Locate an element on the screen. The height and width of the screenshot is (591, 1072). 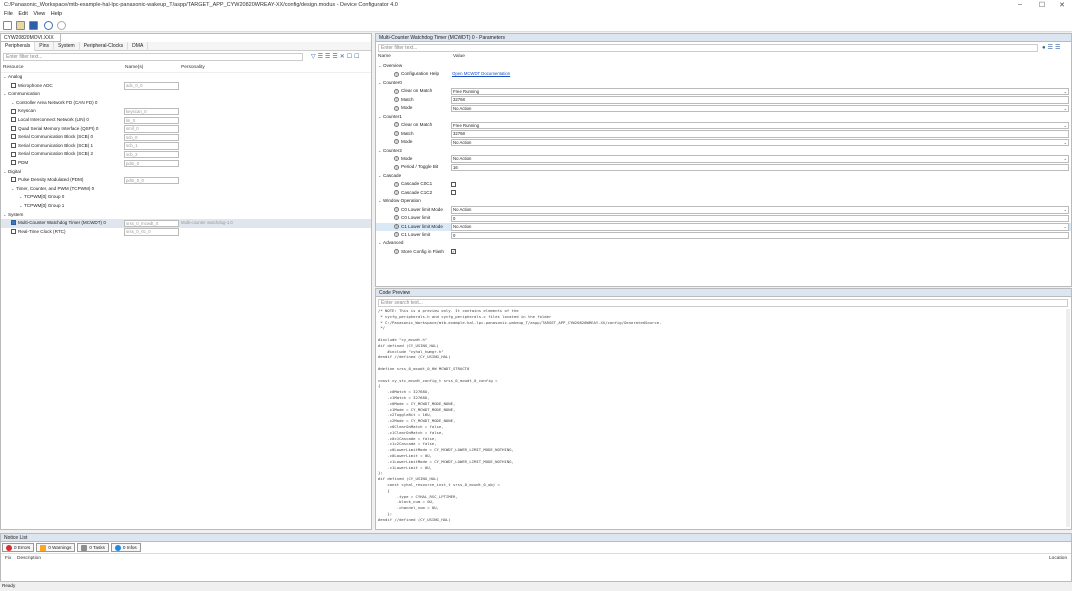
tree-group: ⌄ TCPWM[0] Group 1 is located at coordinates (186, 206).